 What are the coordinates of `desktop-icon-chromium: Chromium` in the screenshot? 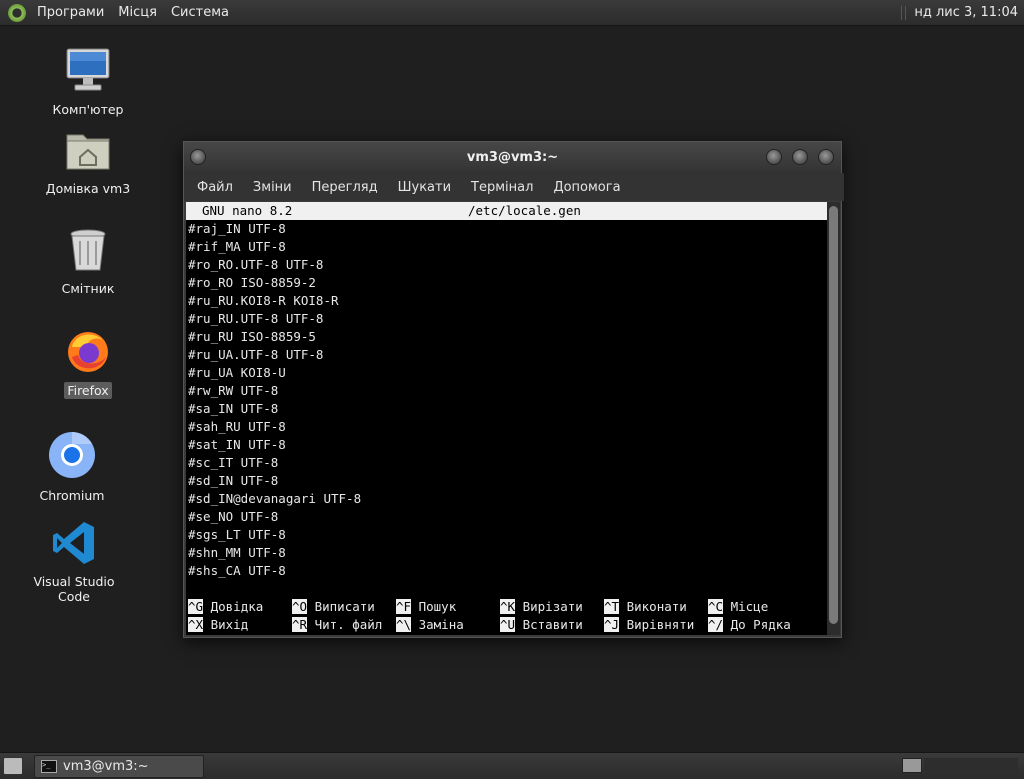 It's located at (72, 467).